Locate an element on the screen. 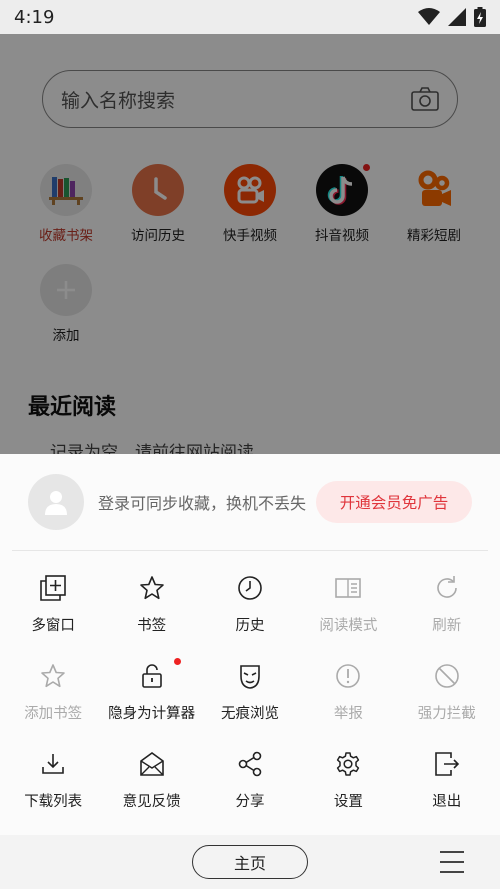 The height and width of the screenshot is (889, 500). divider is located at coordinates (250, 550).